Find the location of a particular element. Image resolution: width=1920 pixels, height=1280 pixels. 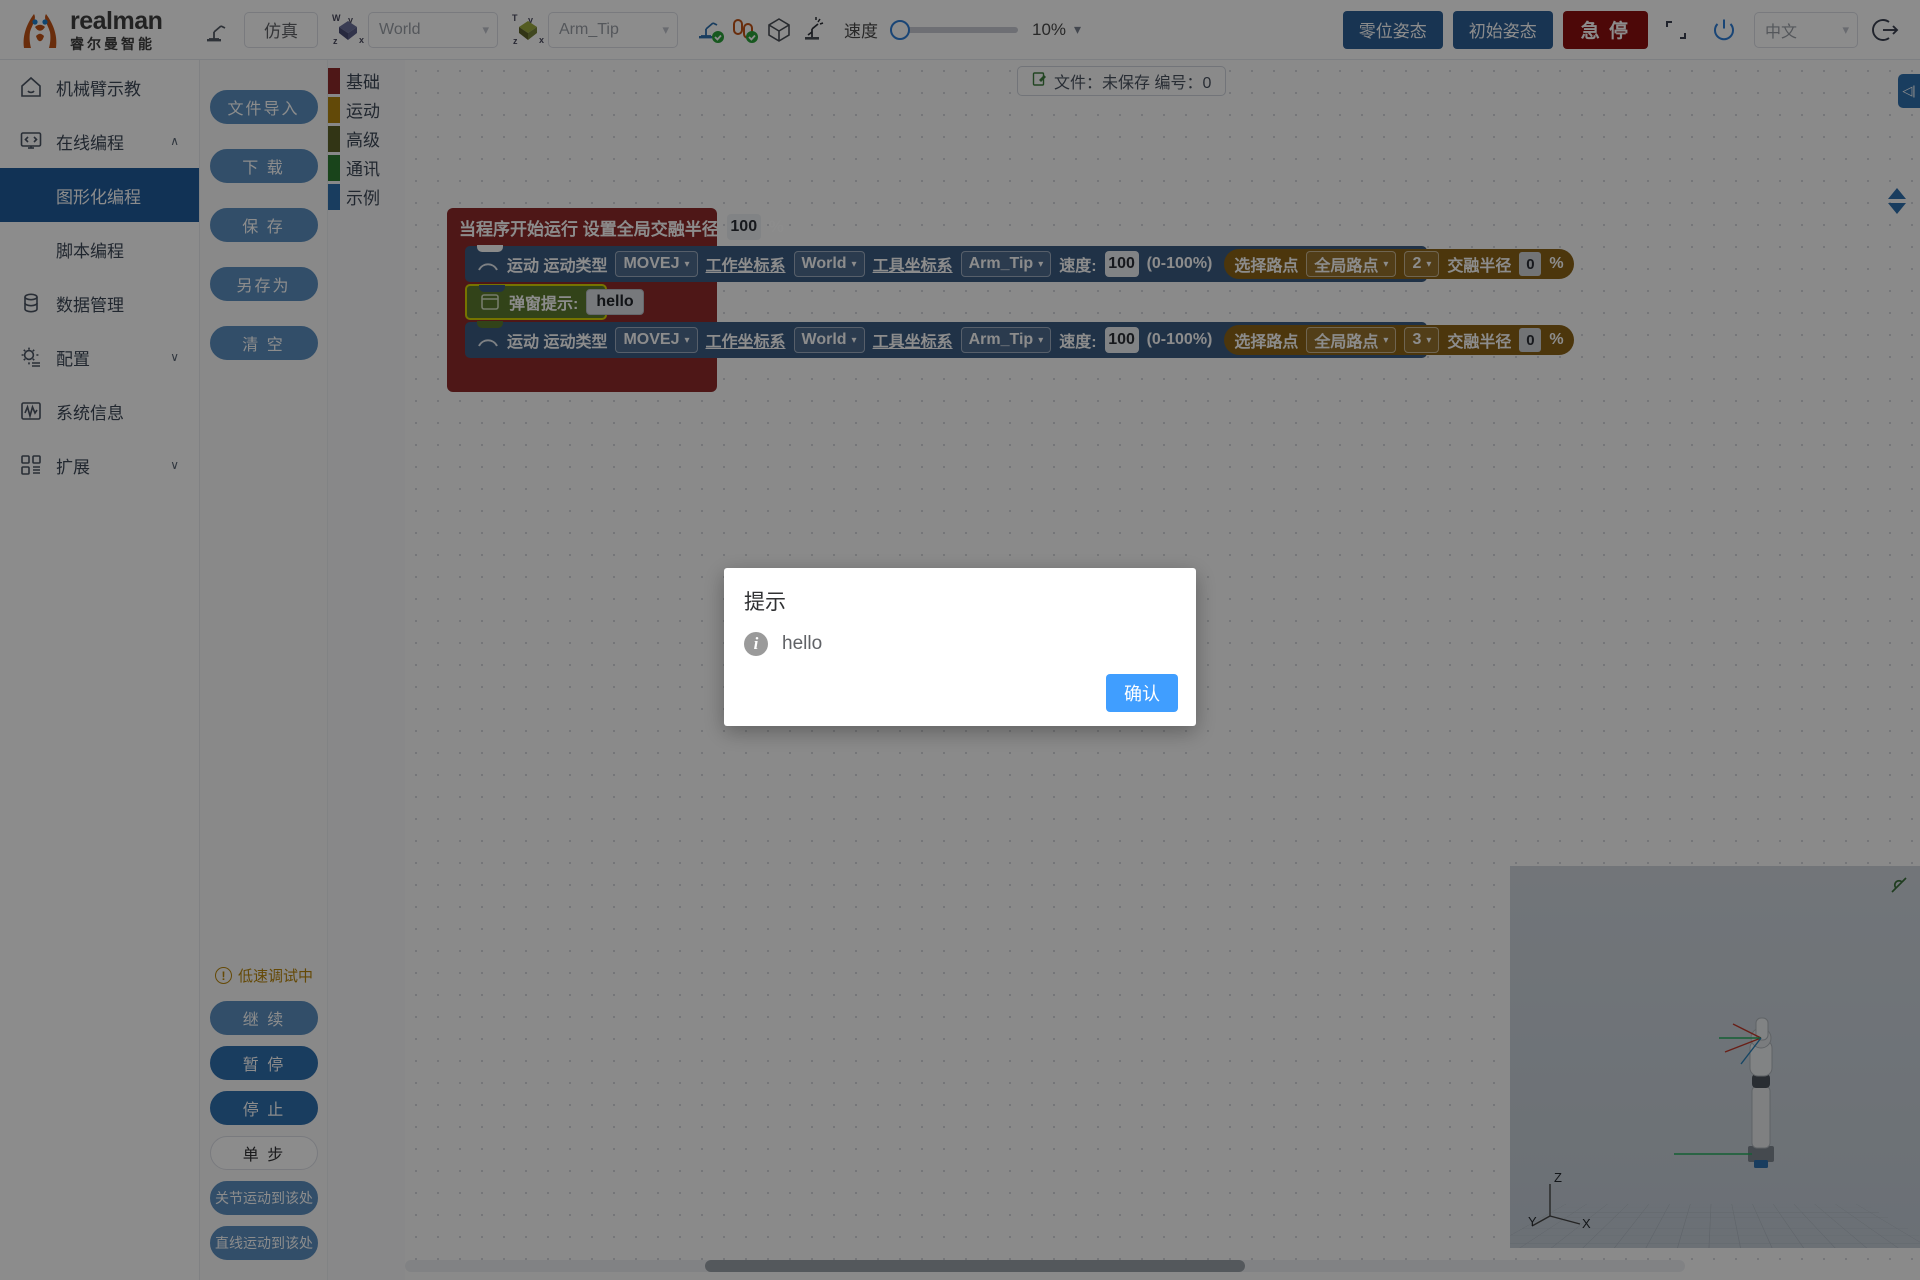

info-icon: i is located at coordinates (756, 644).